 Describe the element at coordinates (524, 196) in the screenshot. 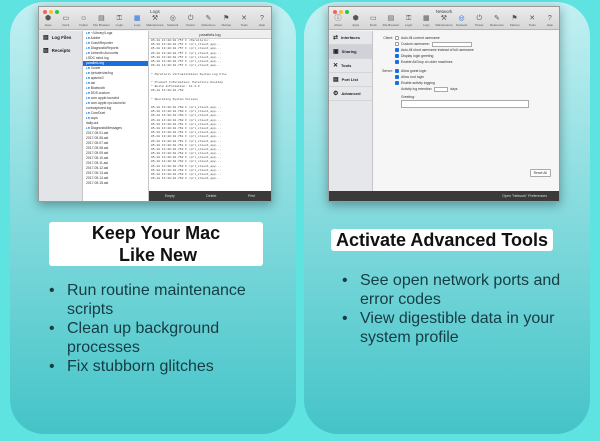

I see `open-preferences-button: Open "Network" Preferences` at that location.